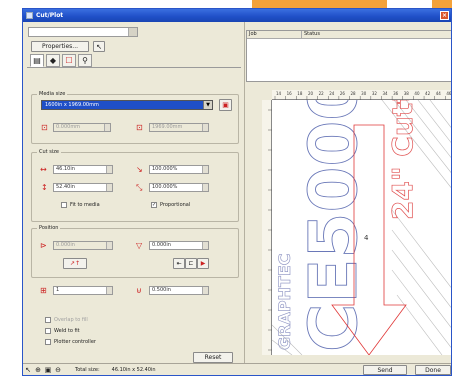 Image resolution: width=452 pixels, height=376 pixels. What do you see at coordinates (28, 370) in the screenshot?
I see `pointer-tool-icon: ↖` at bounding box center [28, 370].